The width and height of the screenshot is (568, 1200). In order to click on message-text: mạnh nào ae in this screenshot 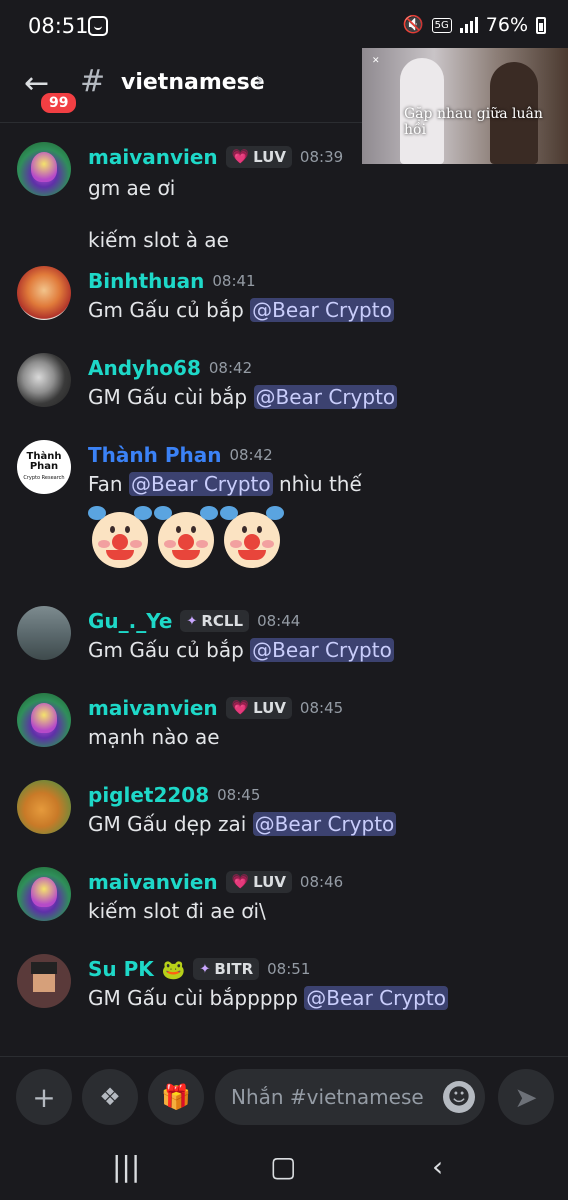, I will do `click(154, 737)`.